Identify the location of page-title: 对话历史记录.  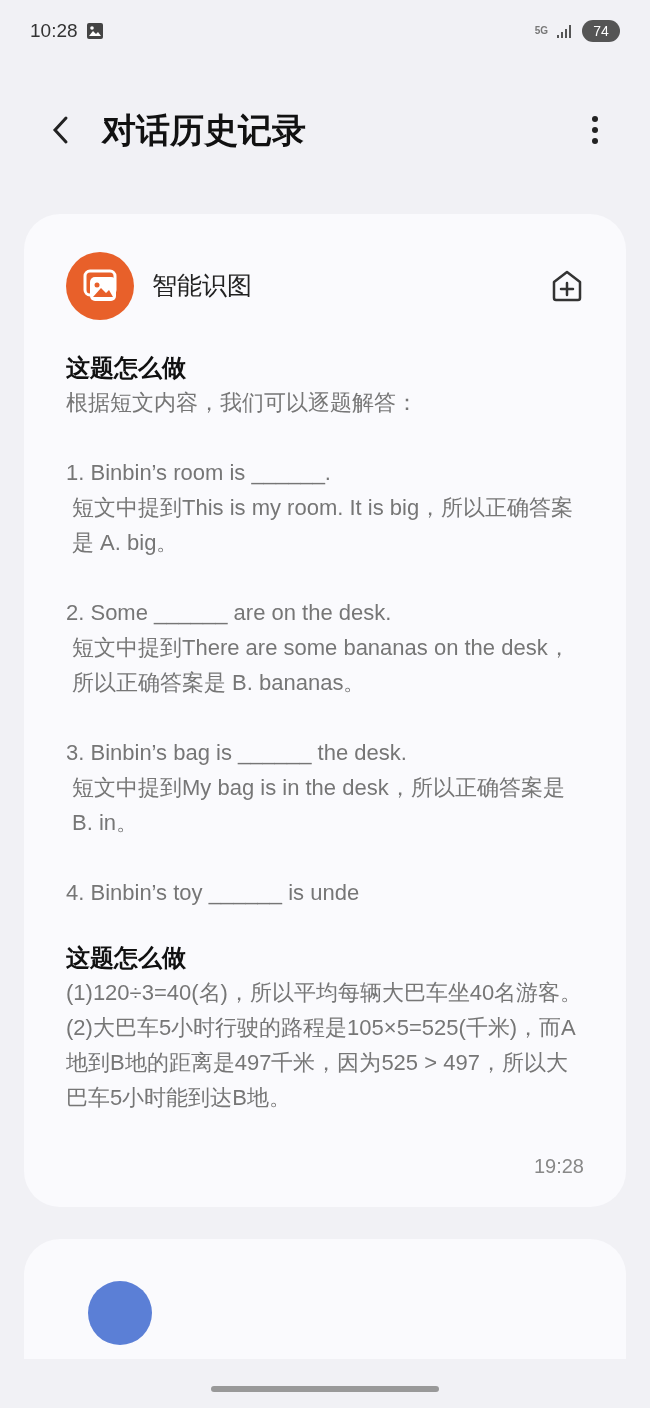
(204, 130).